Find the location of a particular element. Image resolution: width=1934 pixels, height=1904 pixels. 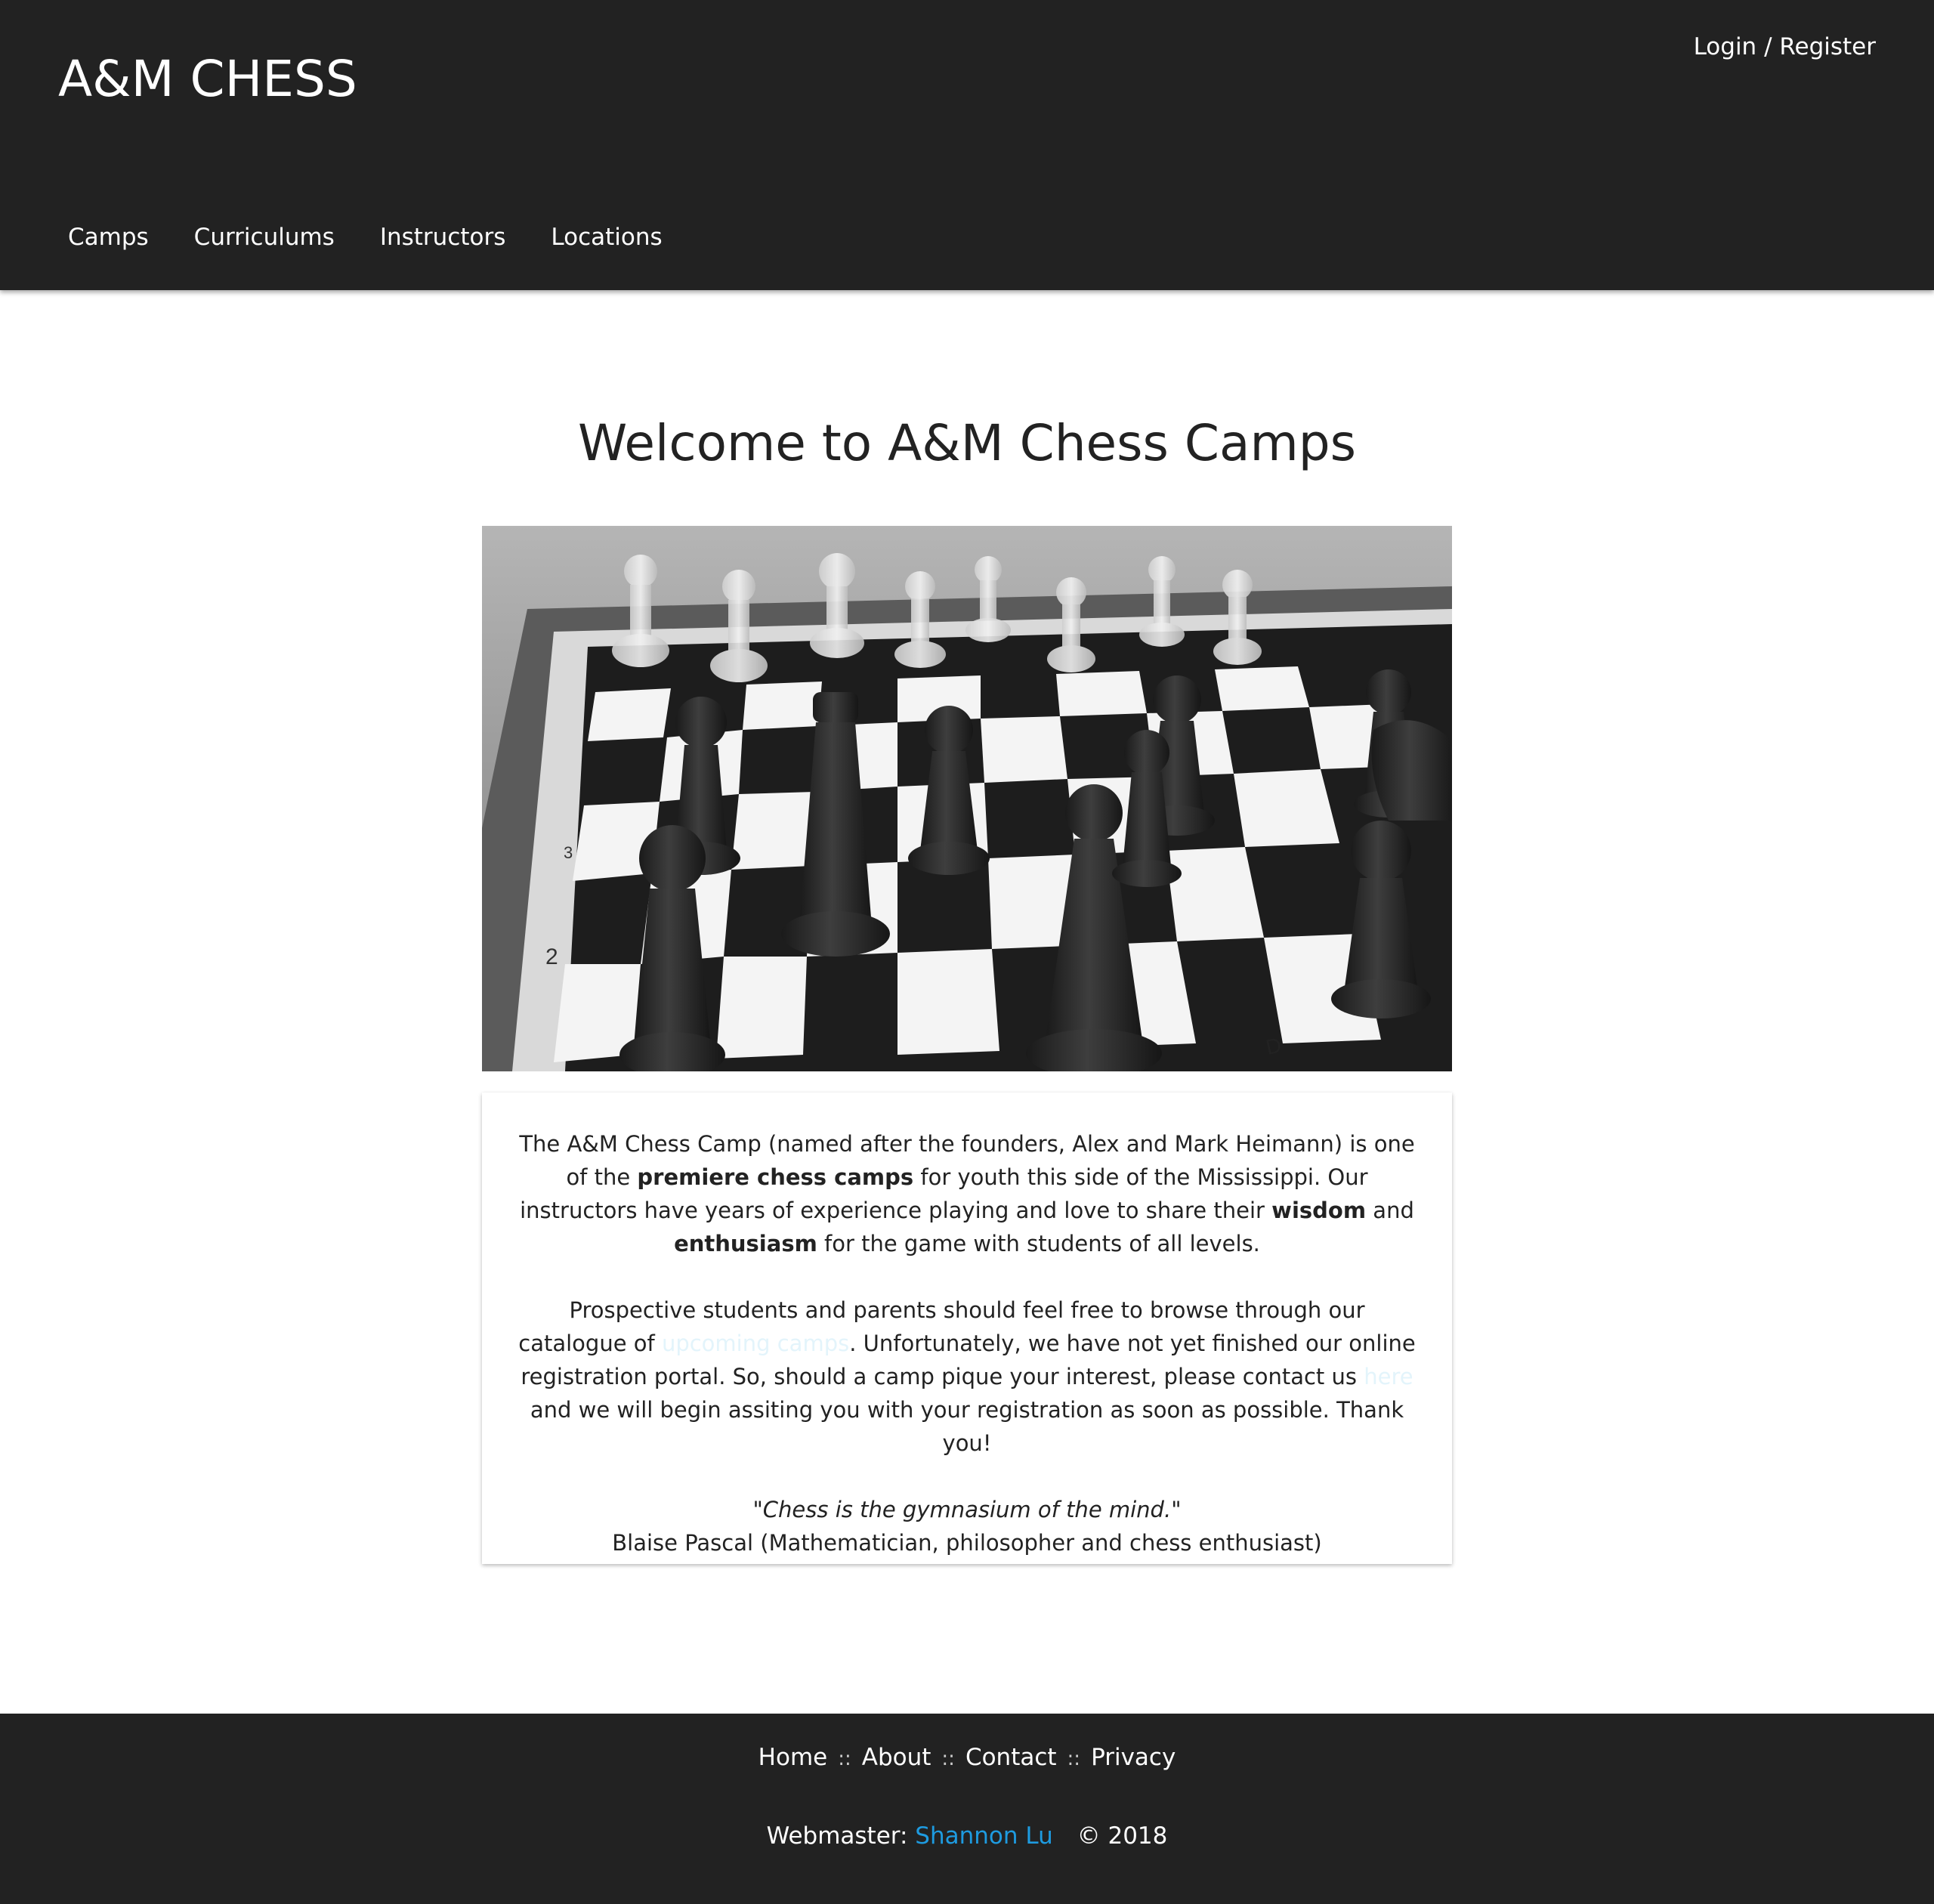

nav-item-camps: Camps is located at coordinates (108, 237).